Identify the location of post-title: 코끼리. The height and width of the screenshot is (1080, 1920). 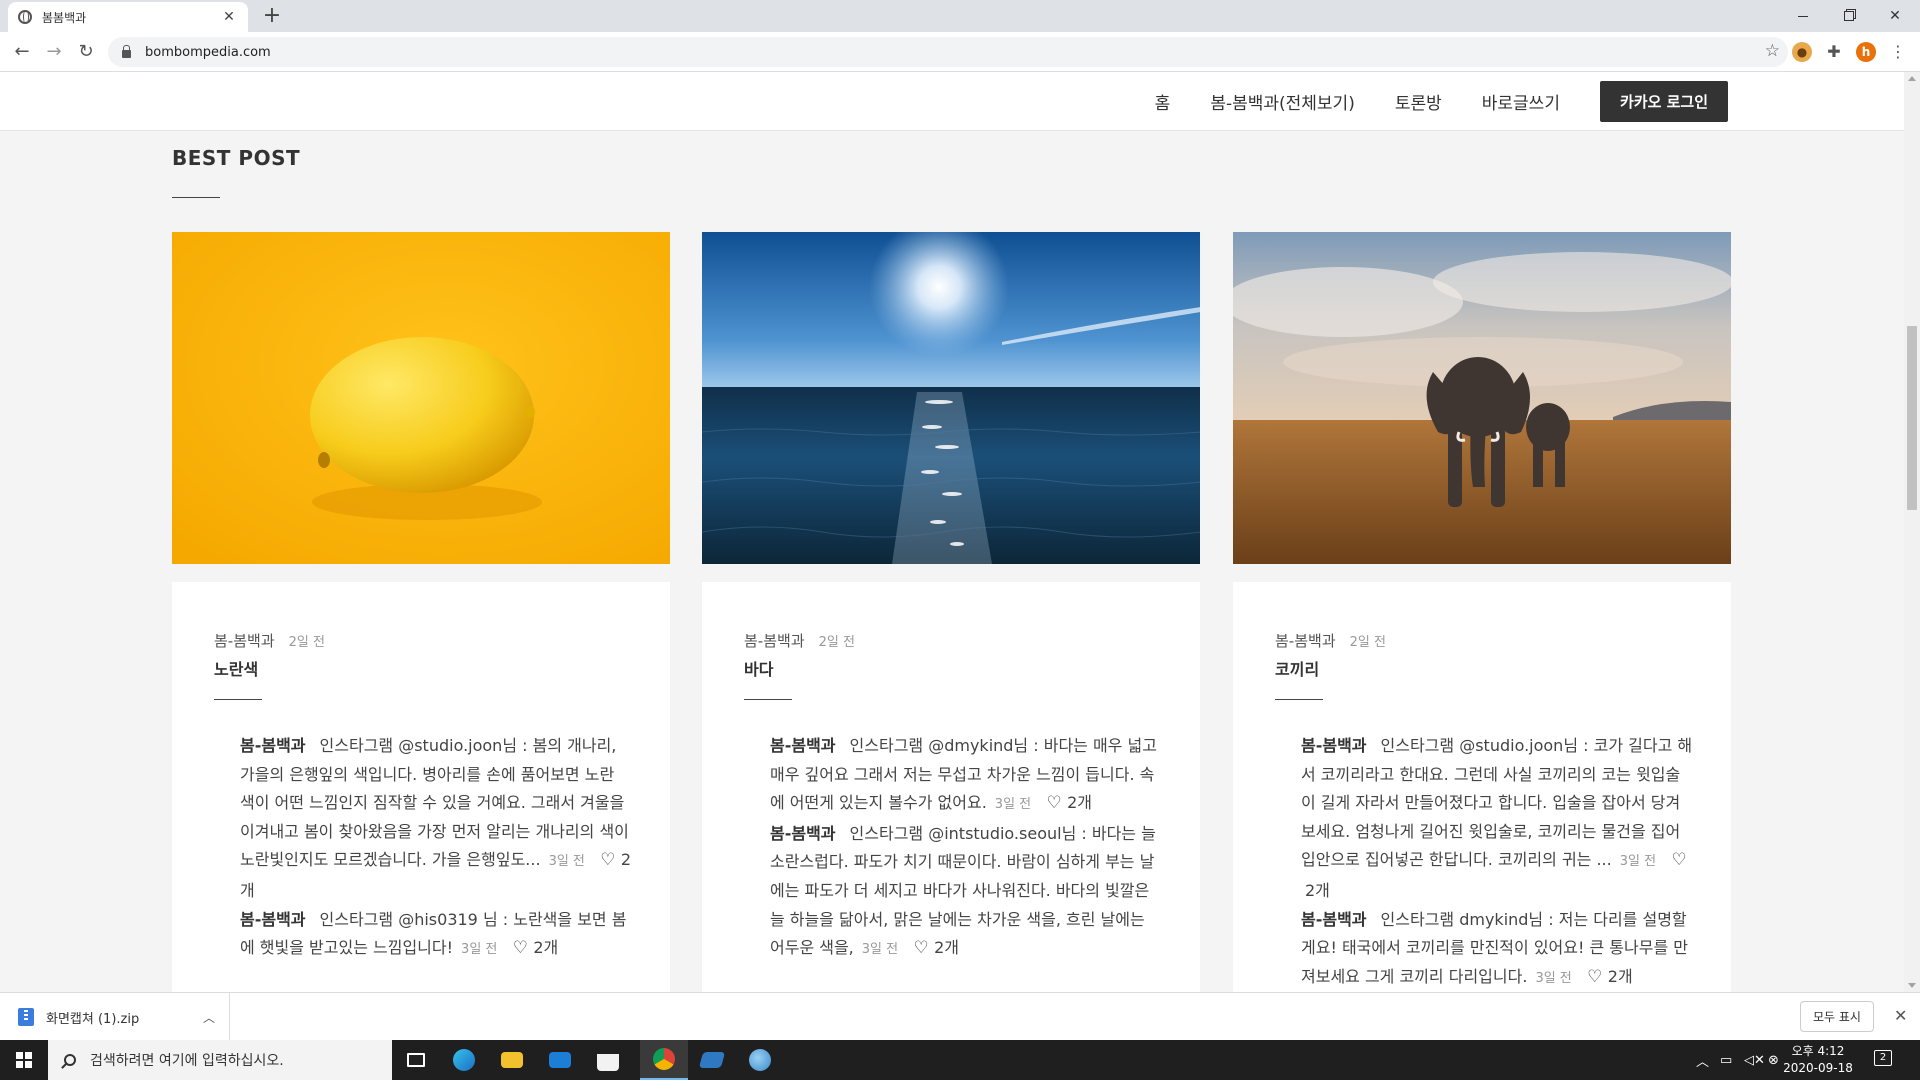
(1297, 668).